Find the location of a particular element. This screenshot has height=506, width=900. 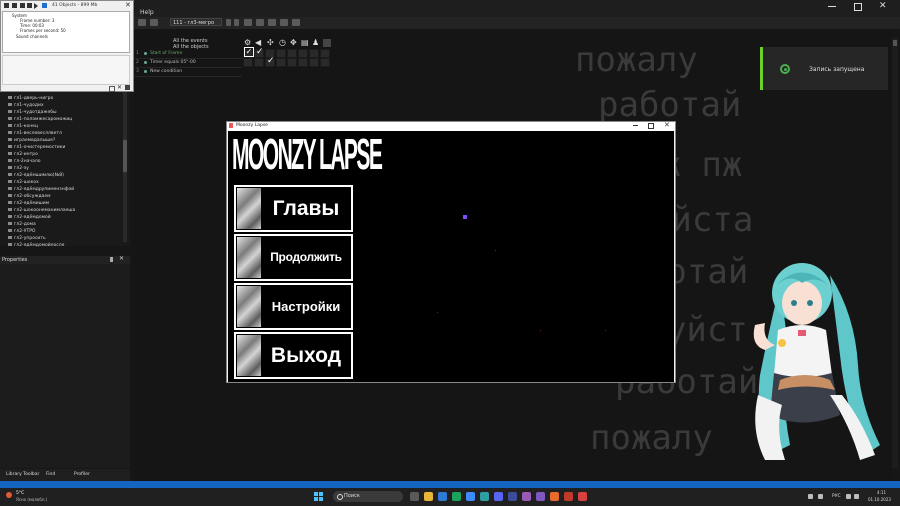

prev-frame-icon is located at coordinates (228, 22).